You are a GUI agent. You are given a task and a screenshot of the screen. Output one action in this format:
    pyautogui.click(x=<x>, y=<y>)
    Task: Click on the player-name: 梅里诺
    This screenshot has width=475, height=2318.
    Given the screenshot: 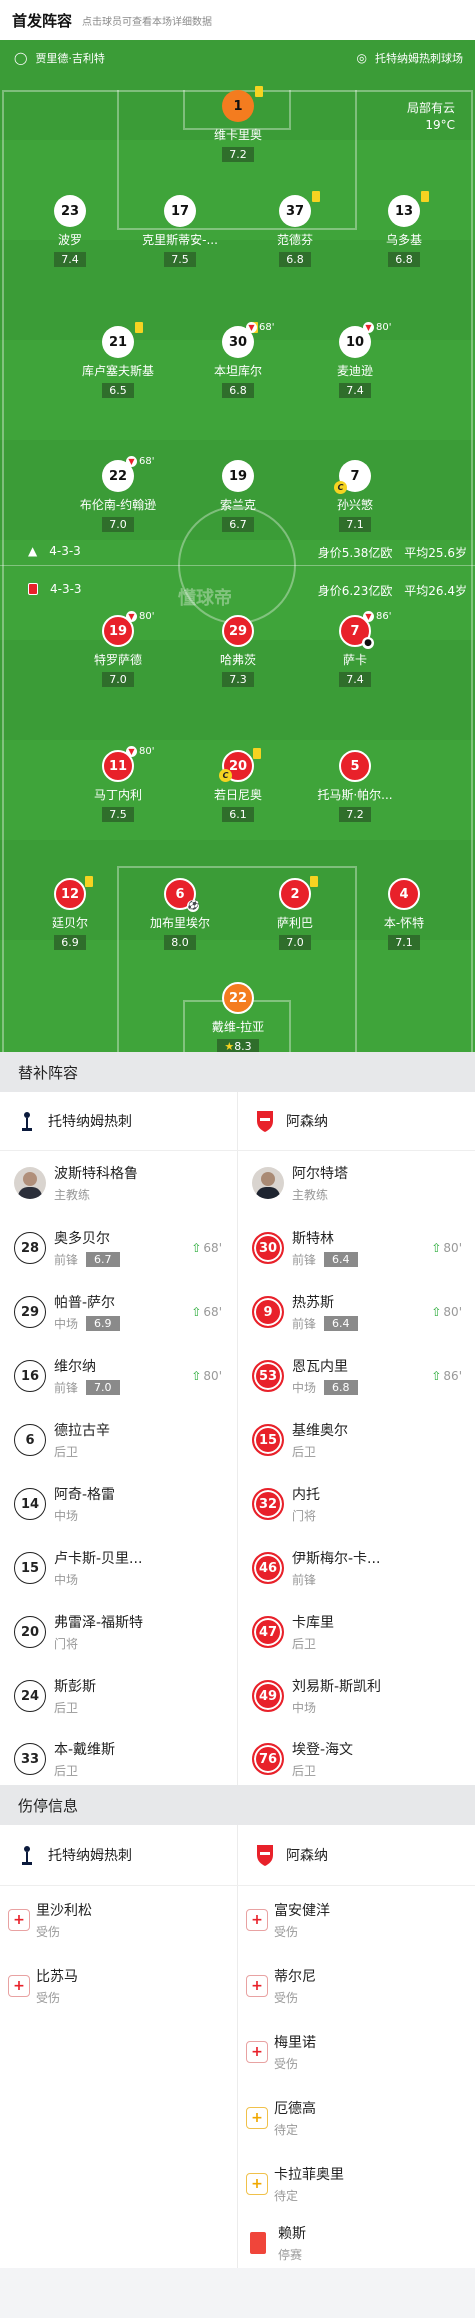 What is the action you would take?
    pyautogui.click(x=295, y=2043)
    